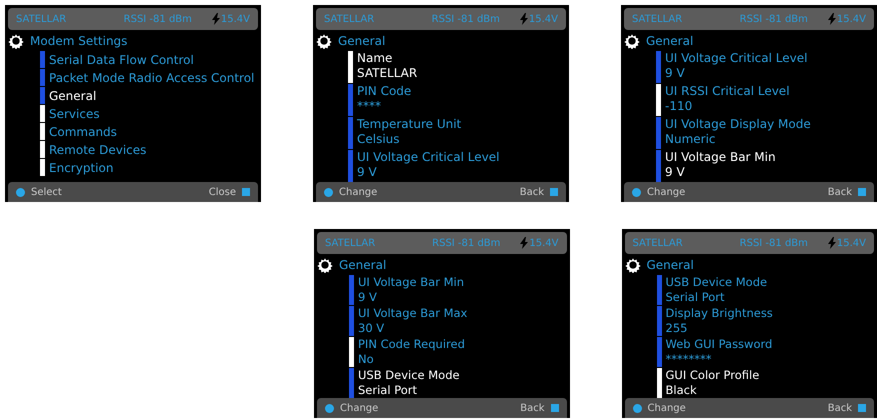 This screenshot has width=877, height=419. What do you see at coordinates (719, 313) in the screenshot?
I see `setting-label: Display Brightness` at bounding box center [719, 313].